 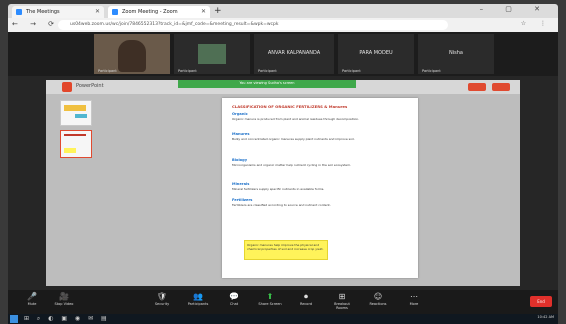 What do you see at coordinates (342, 296) in the screenshot?
I see `breakout-rooms-icon: ⊞` at bounding box center [342, 296].